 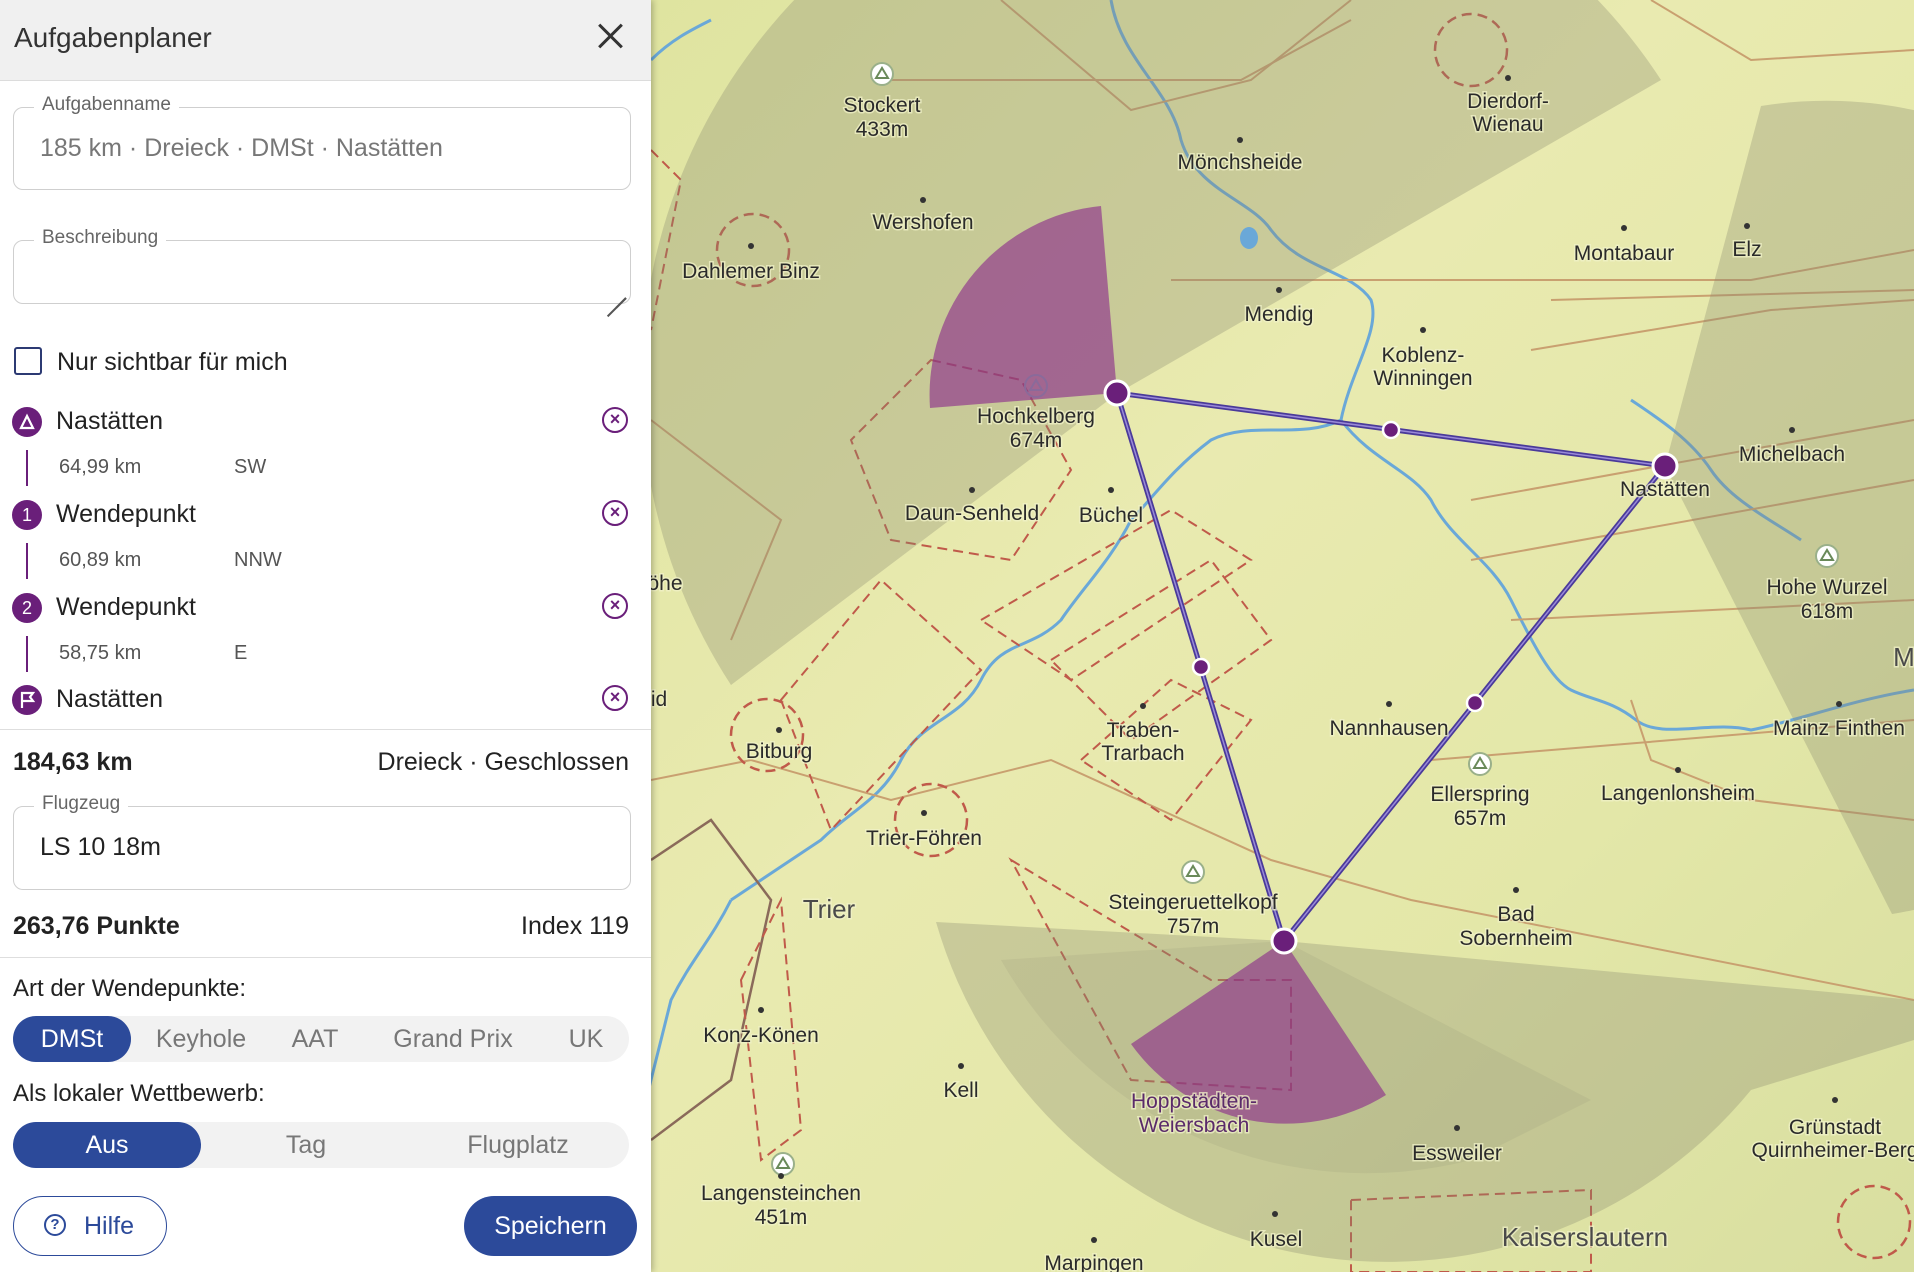 I want to click on label-wershofen: Wershofen, so click(x=922, y=222).